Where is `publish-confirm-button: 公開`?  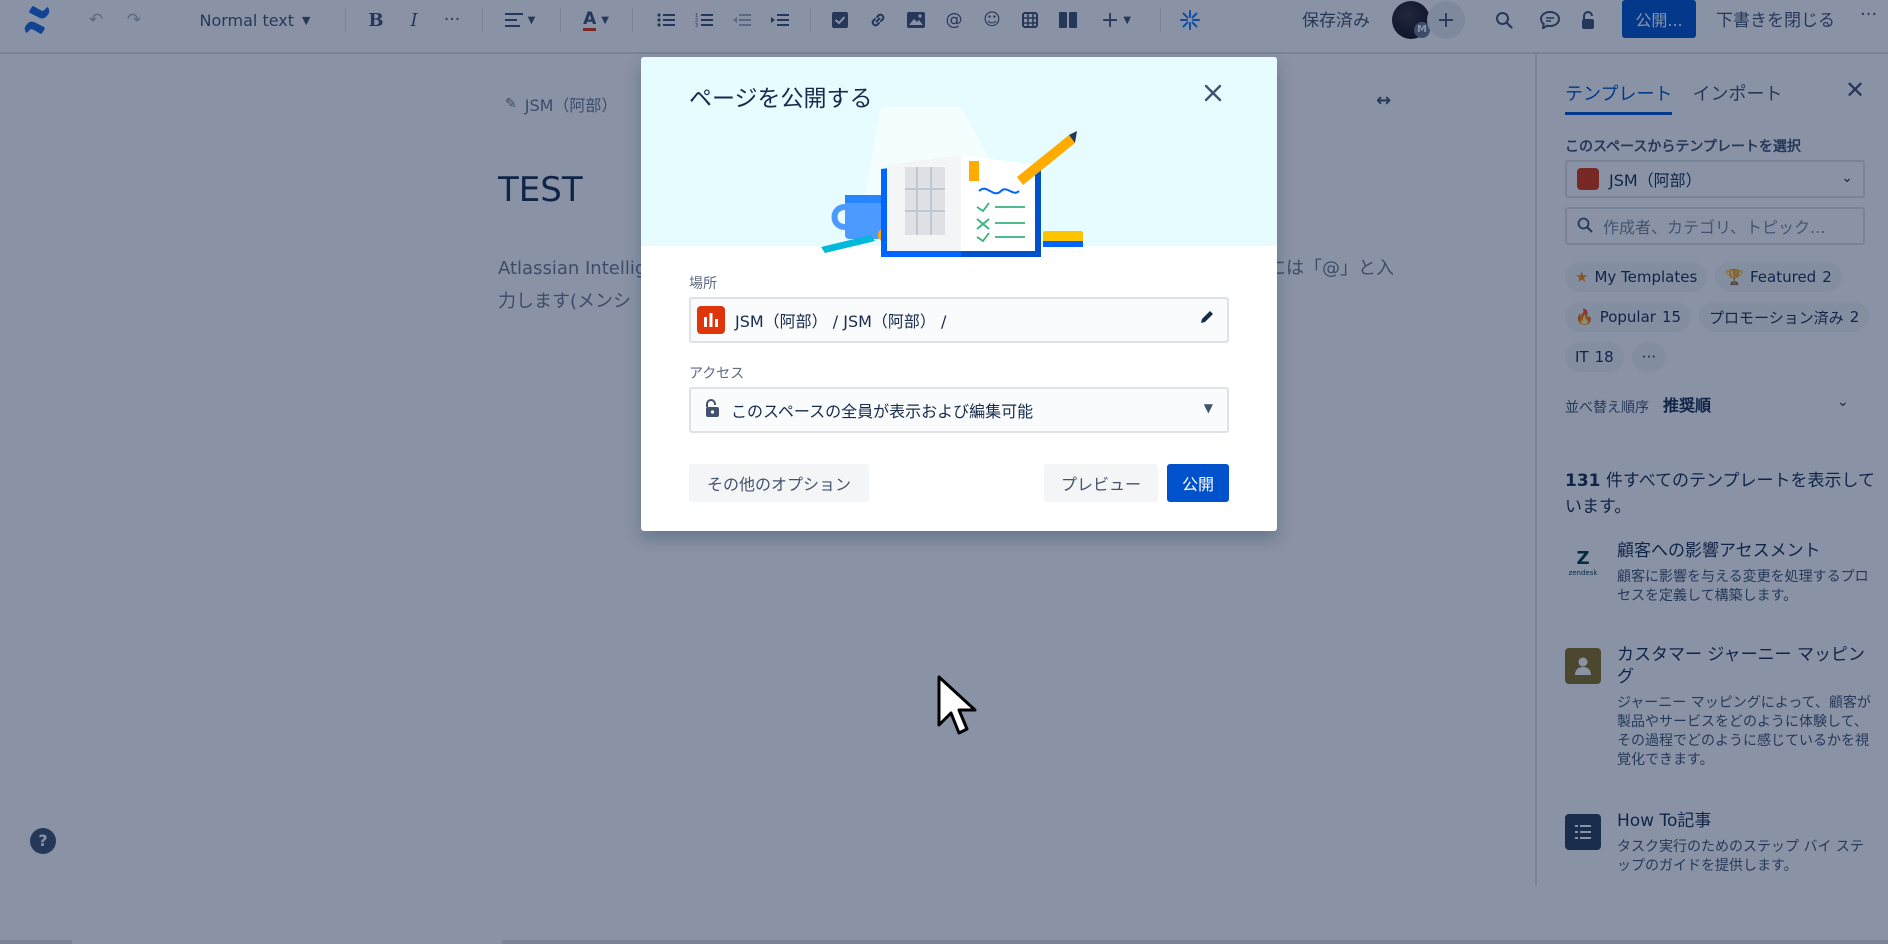
publish-confirm-button: 公開 is located at coordinates (1198, 483).